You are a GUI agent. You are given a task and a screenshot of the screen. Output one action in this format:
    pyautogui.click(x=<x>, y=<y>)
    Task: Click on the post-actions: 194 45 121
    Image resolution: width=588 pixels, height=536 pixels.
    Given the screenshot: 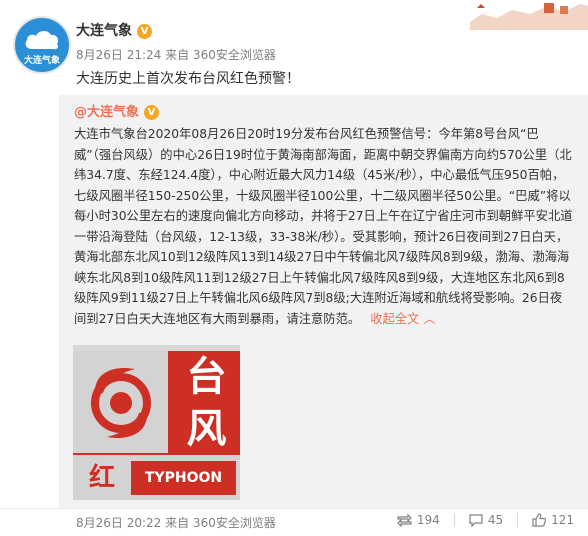 What is the action you would take?
    pyautogui.click(x=478, y=520)
    